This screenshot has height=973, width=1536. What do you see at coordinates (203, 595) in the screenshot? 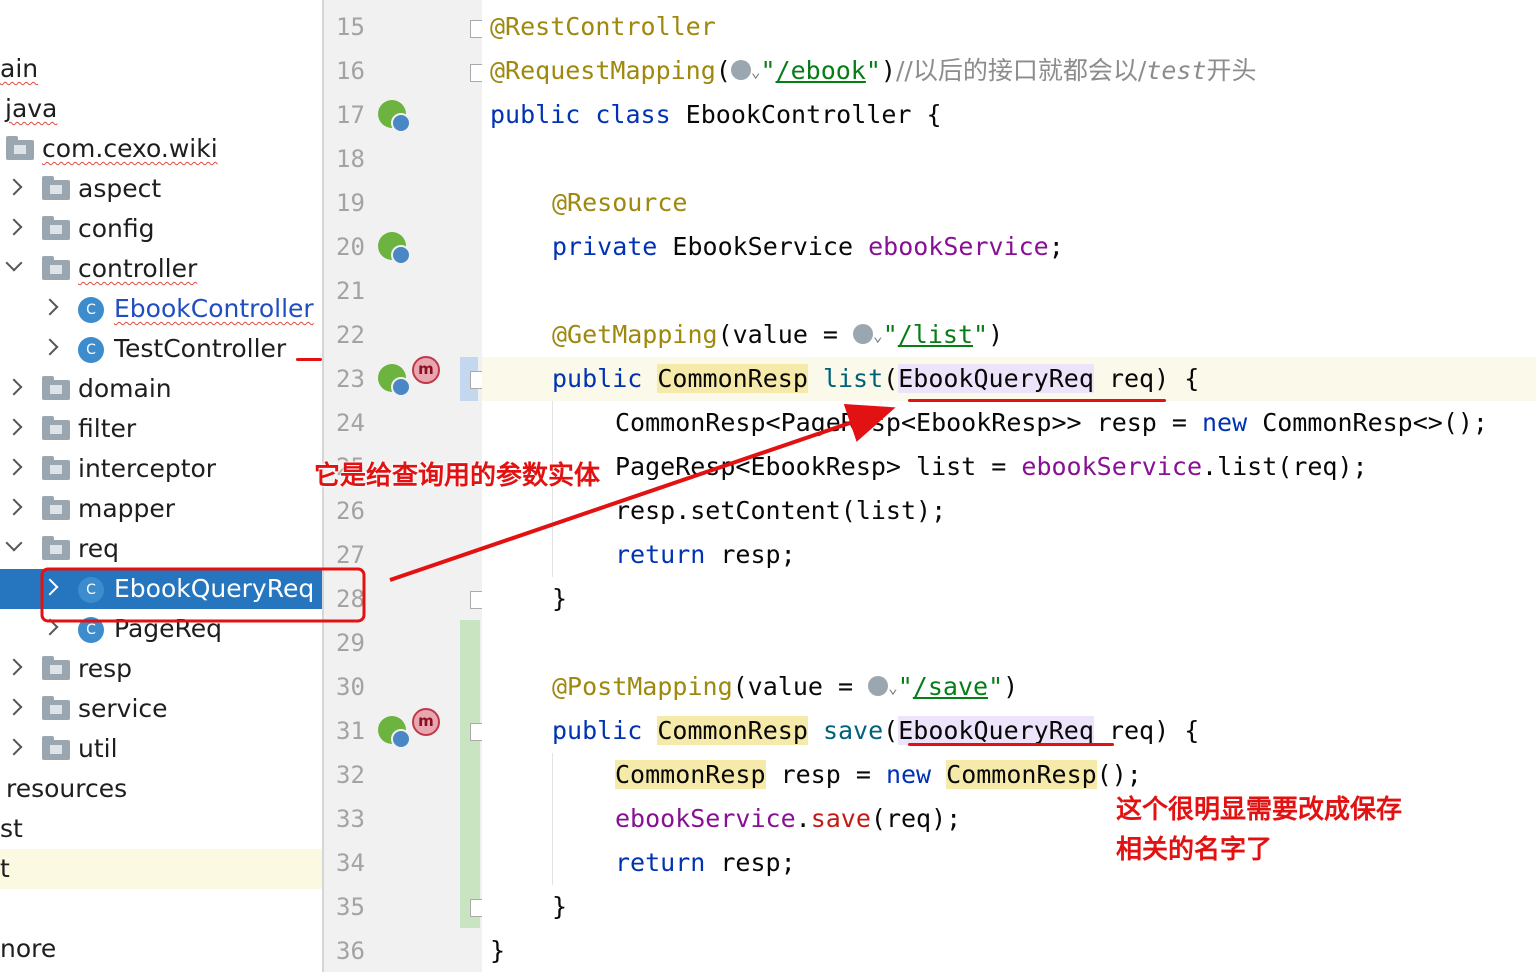
I see `highlight-box` at bounding box center [203, 595].